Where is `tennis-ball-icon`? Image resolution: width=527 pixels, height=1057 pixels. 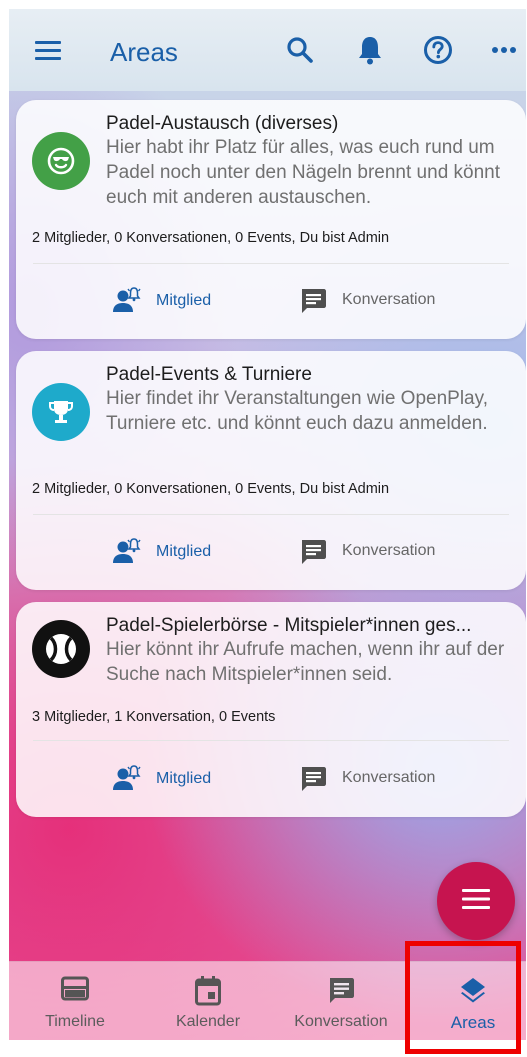 tennis-ball-icon is located at coordinates (61, 649).